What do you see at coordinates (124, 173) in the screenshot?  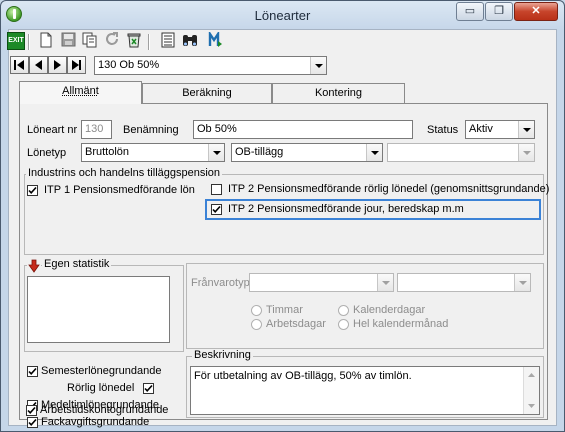 I see `pension-group-title: Industrins och handelns tilläggspension` at bounding box center [124, 173].